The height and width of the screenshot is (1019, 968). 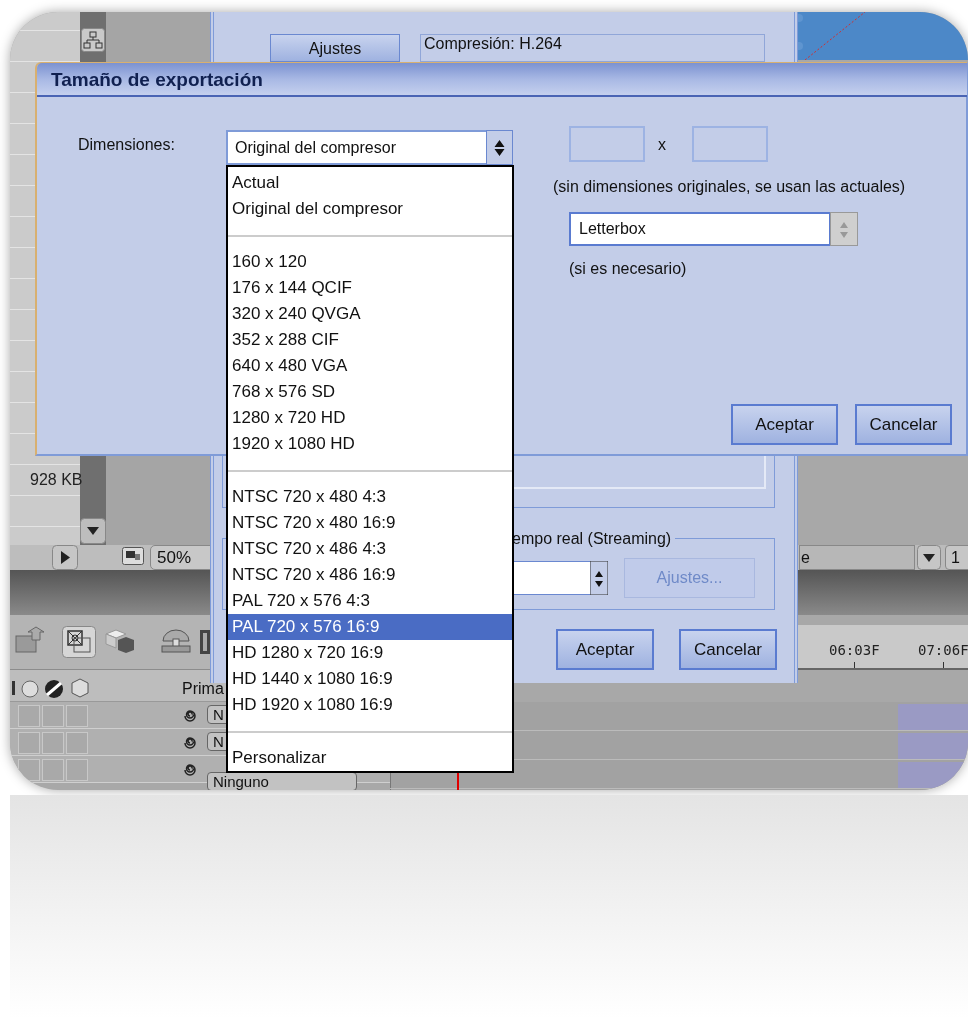 I want to click on hint-text: (si es necesario), so click(x=628, y=269).